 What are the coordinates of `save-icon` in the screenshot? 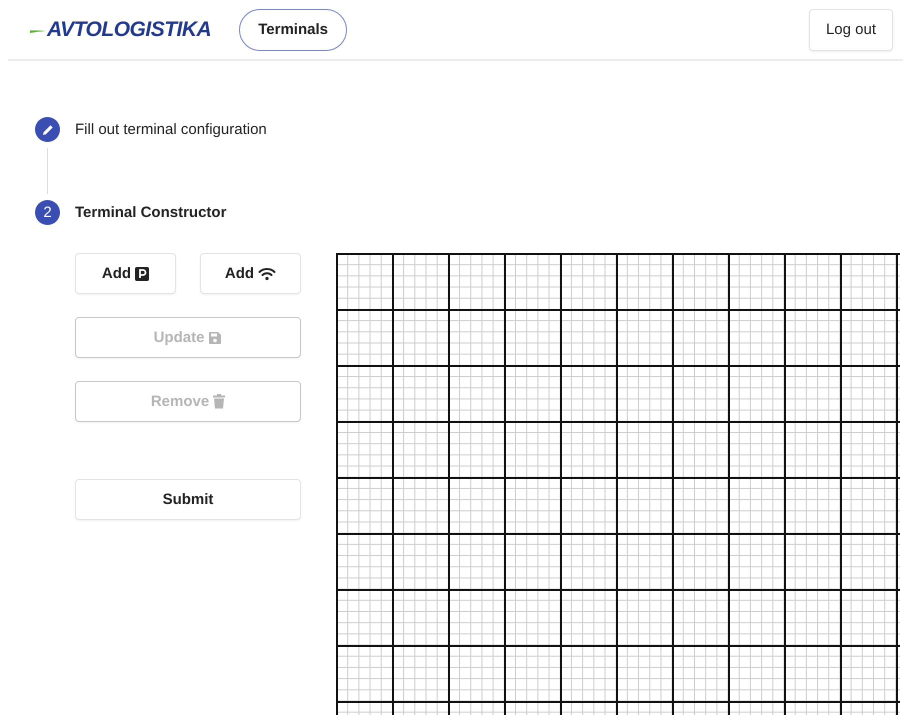 It's located at (215, 337).